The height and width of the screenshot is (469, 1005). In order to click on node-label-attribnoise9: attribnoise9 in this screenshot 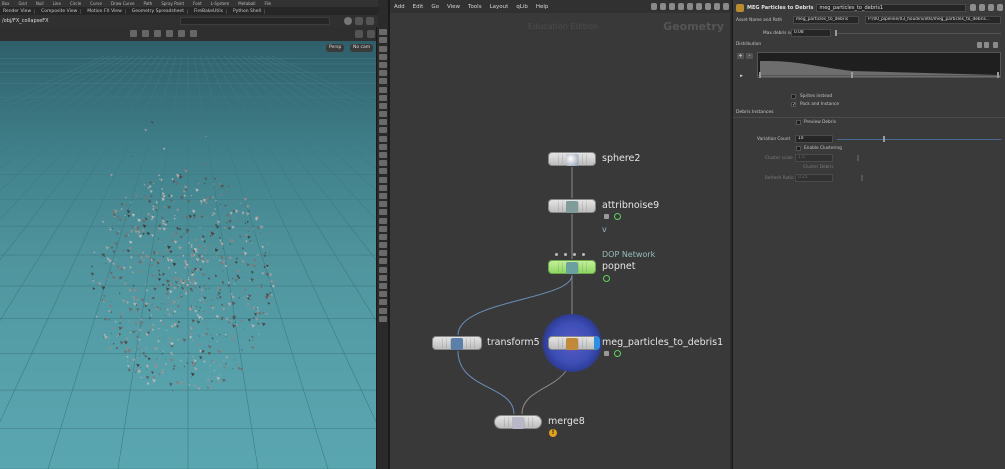, I will do `click(630, 205)`.